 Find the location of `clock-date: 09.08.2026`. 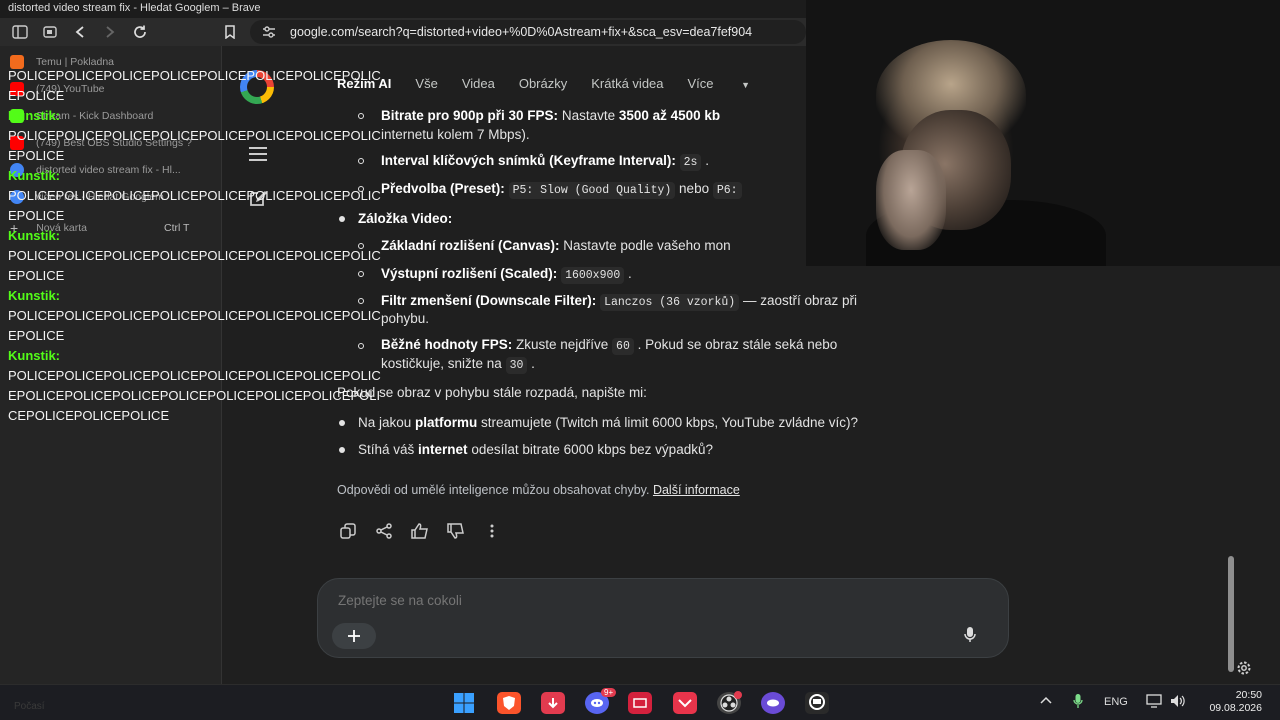

clock-date: 09.08.2026 is located at coordinates (1235, 708).